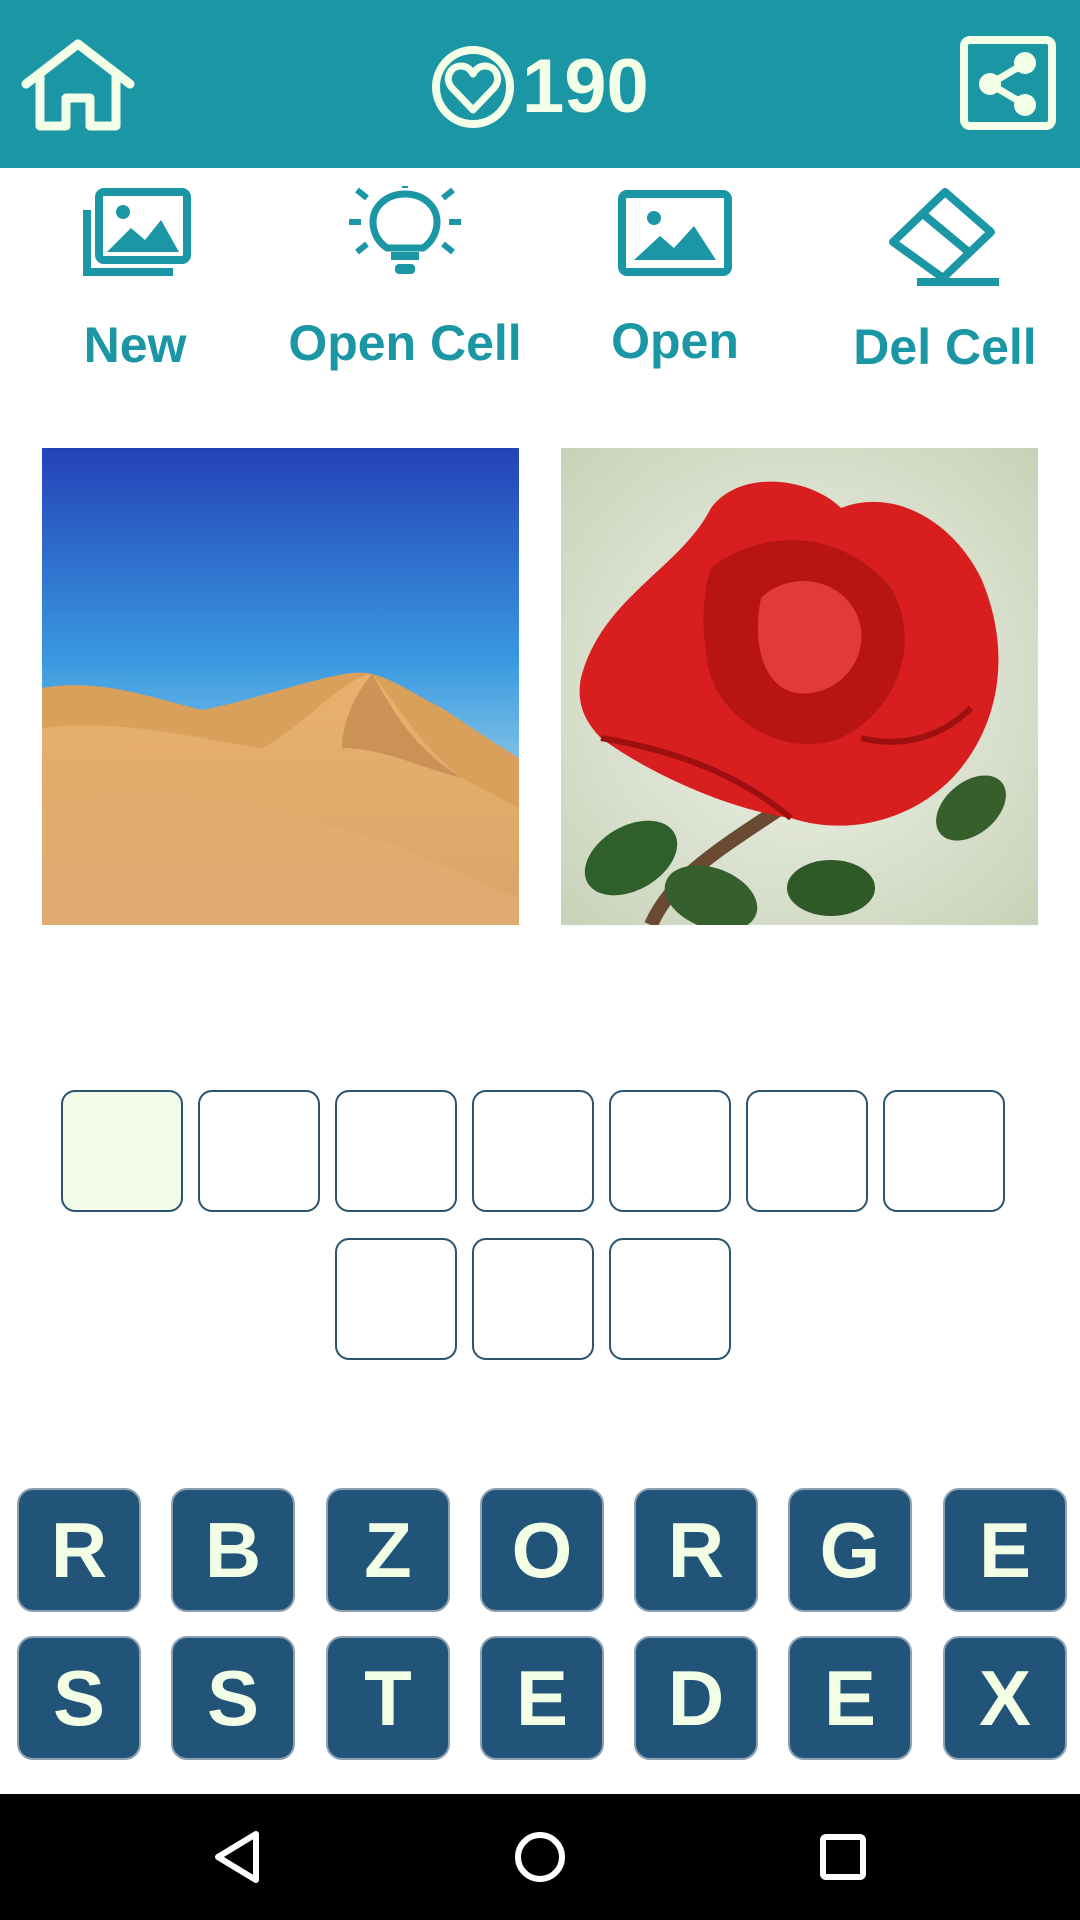 Image resolution: width=1080 pixels, height=1920 pixels. Describe the element at coordinates (799, 686) in the screenshot. I see `clue-image-rose` at that location.